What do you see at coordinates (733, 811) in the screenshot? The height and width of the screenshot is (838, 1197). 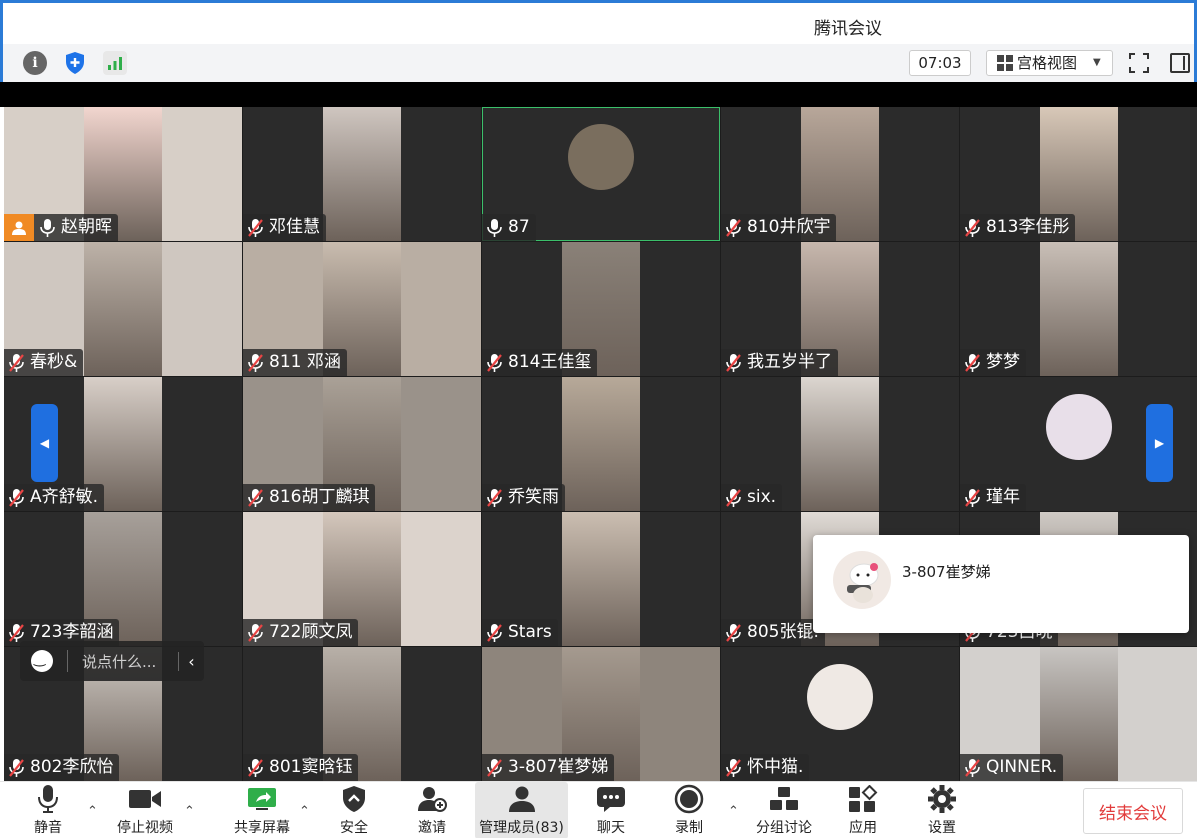 I see `record-options-chevron-icon: ⌃` at bounding box center [733, 811].